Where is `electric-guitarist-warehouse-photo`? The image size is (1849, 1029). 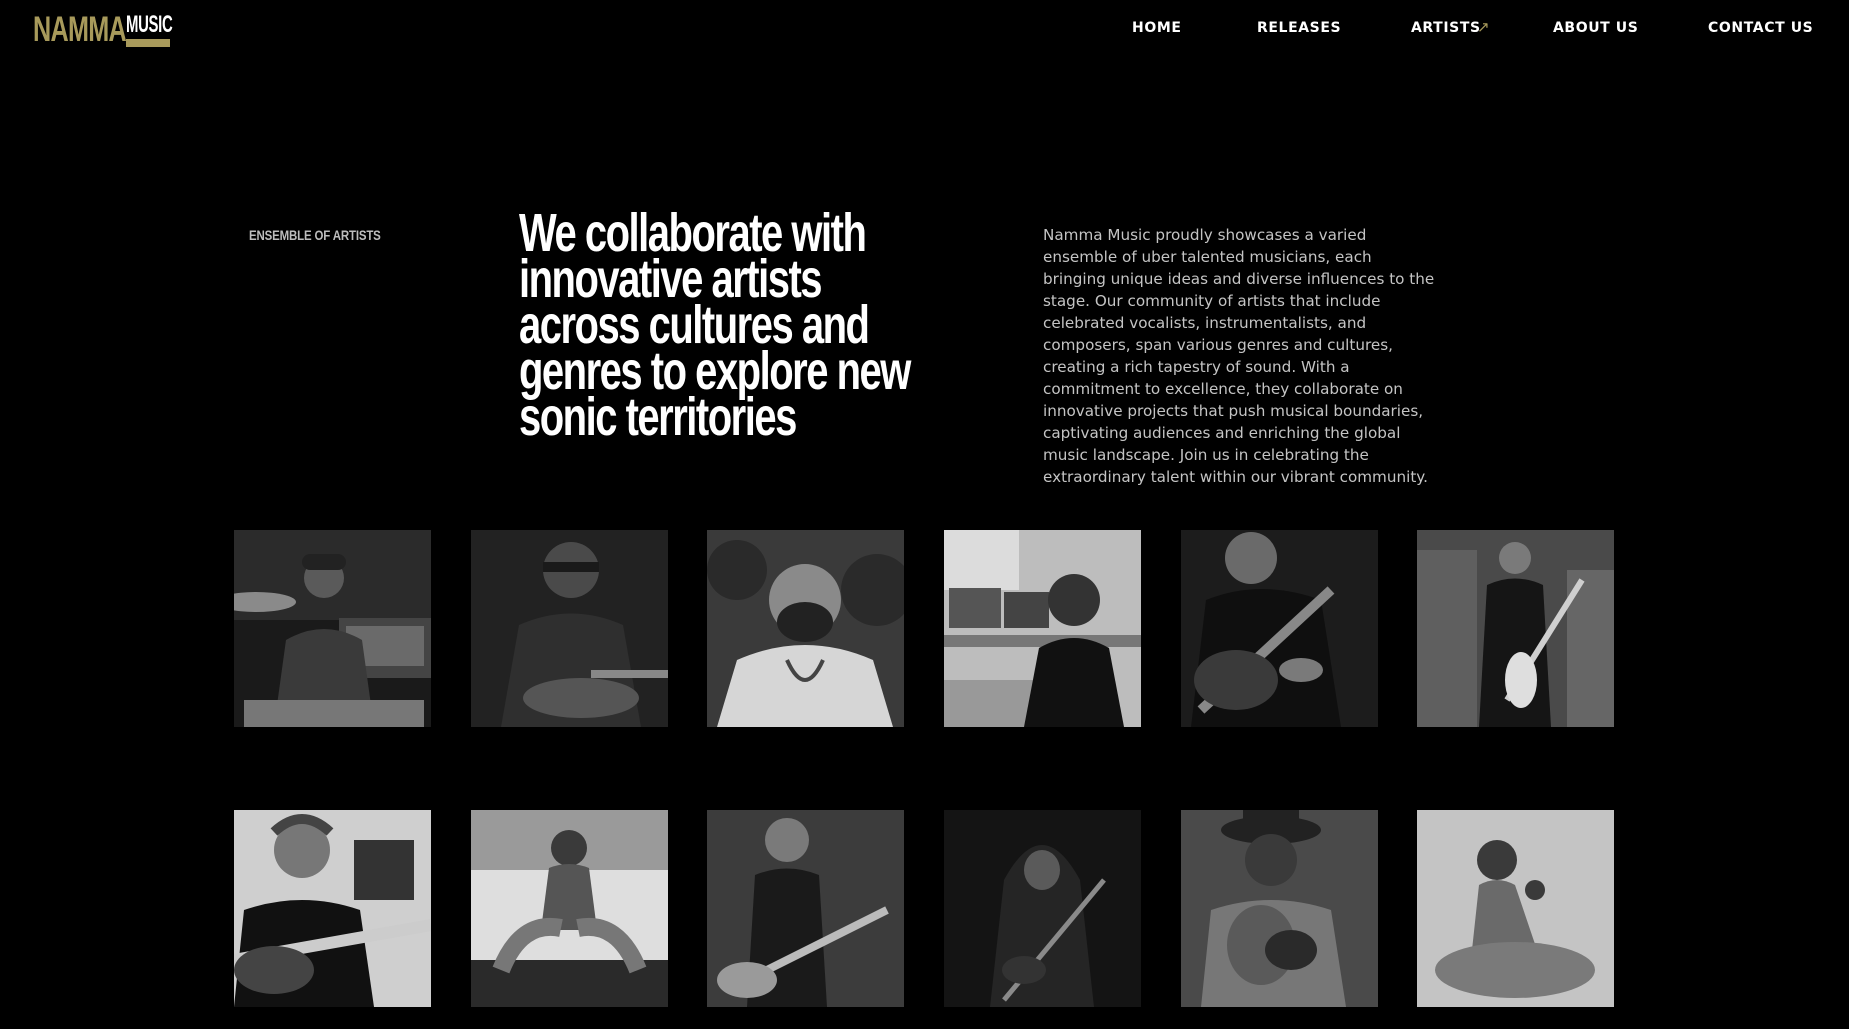
electric-guitarist-warehouse-photo is located at coordinates (1515, 628).